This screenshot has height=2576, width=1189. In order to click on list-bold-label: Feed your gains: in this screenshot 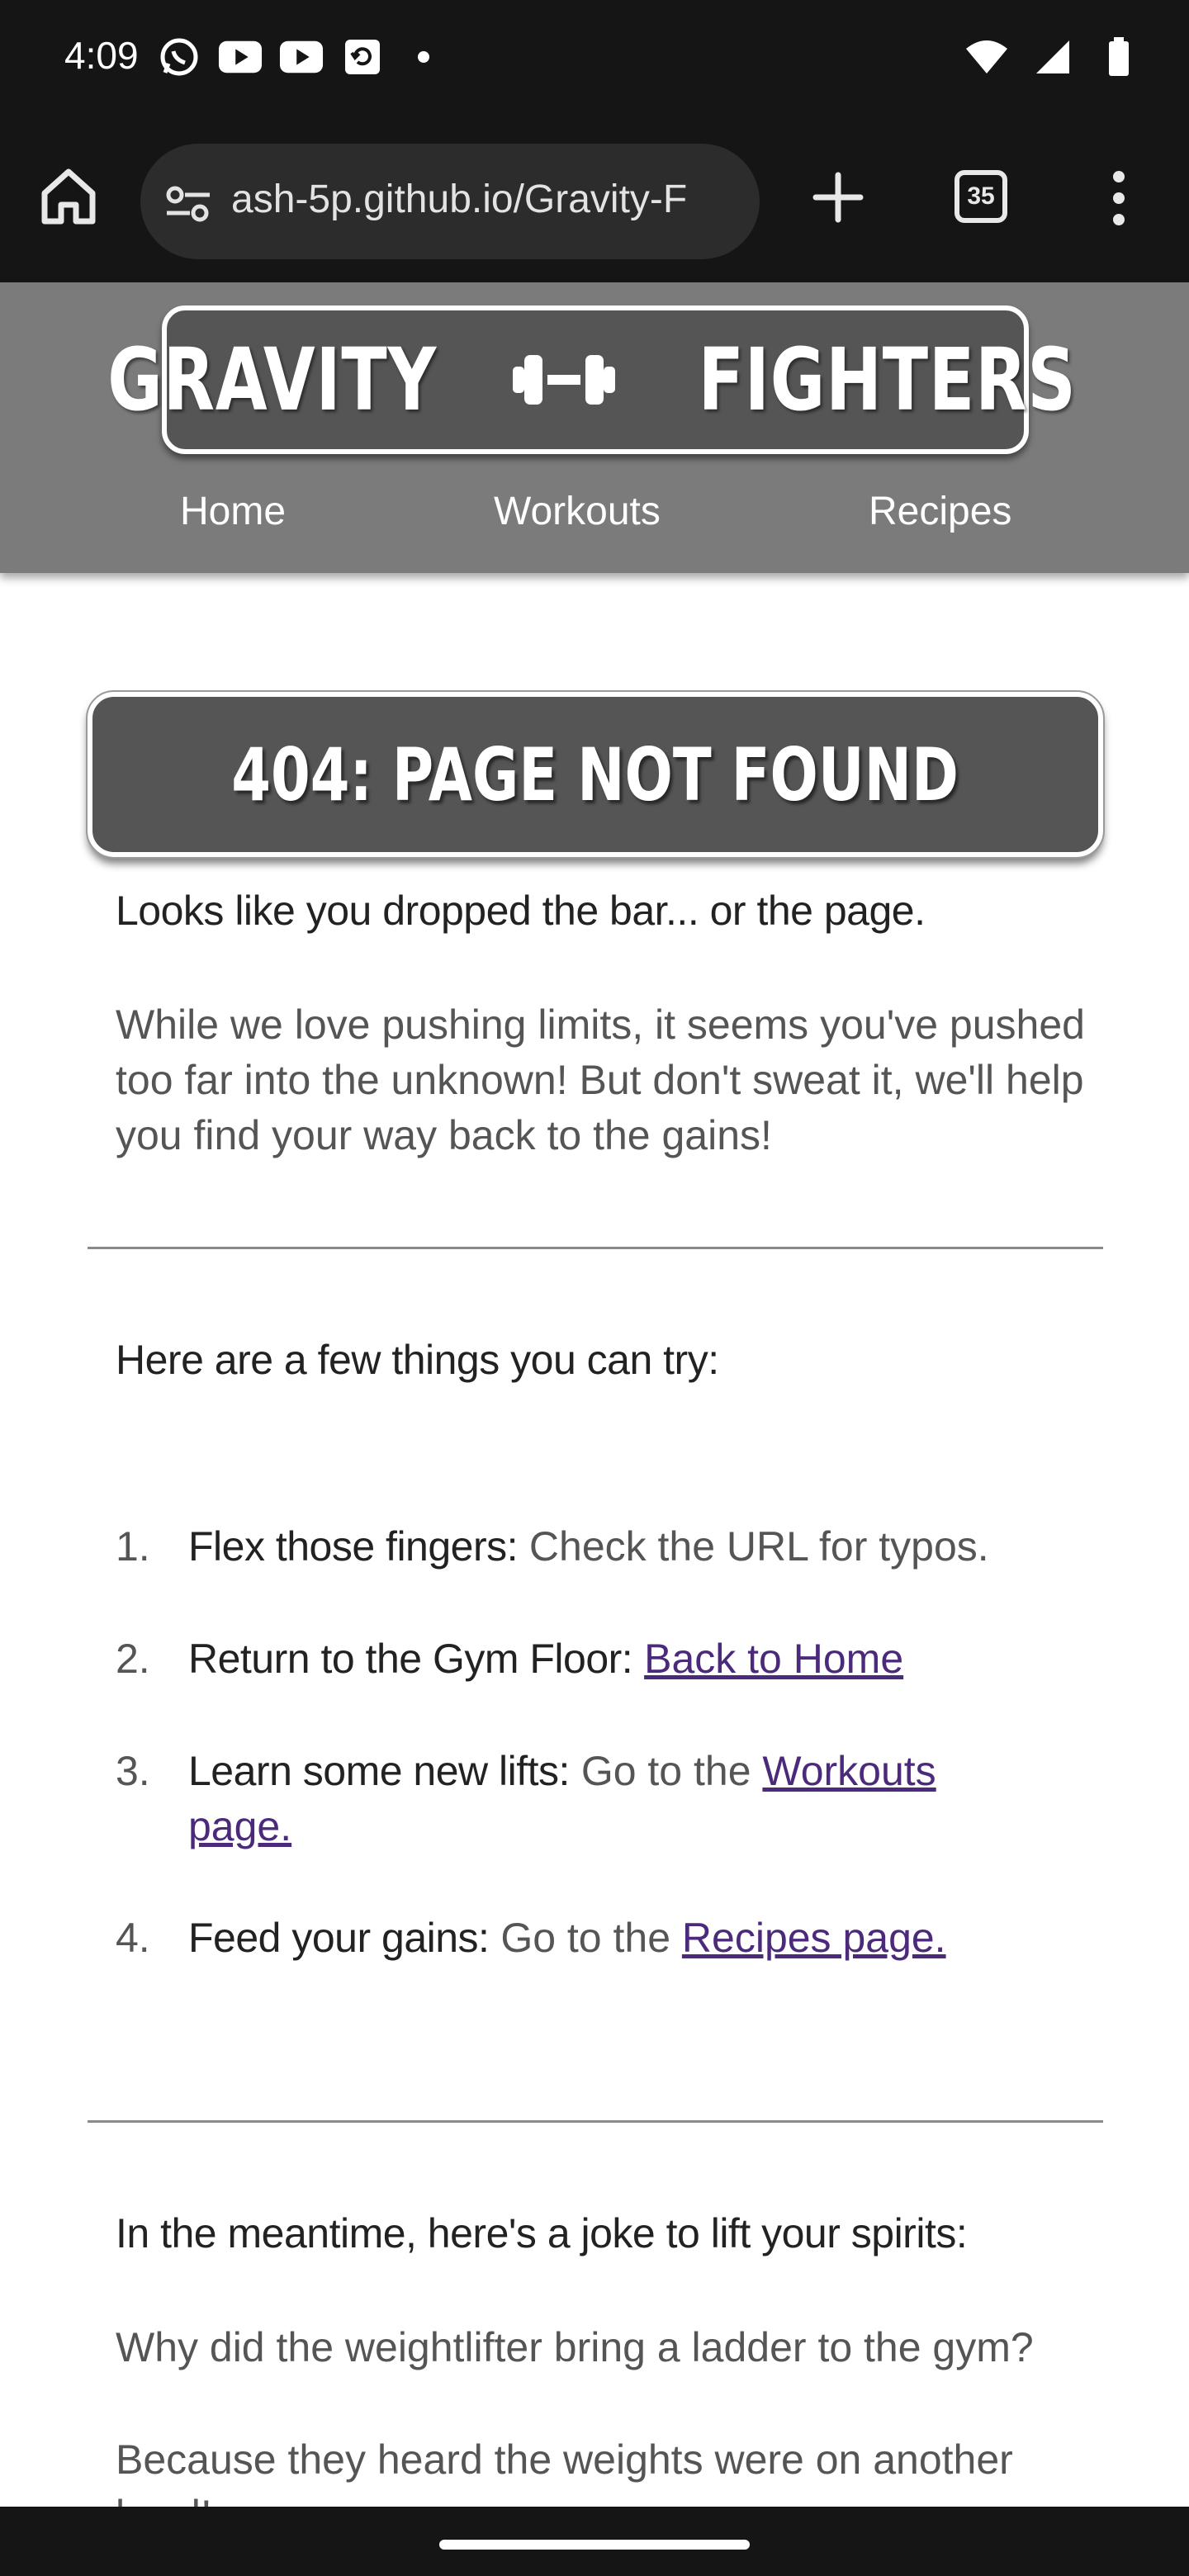, I will do `click(339, 1938)`.